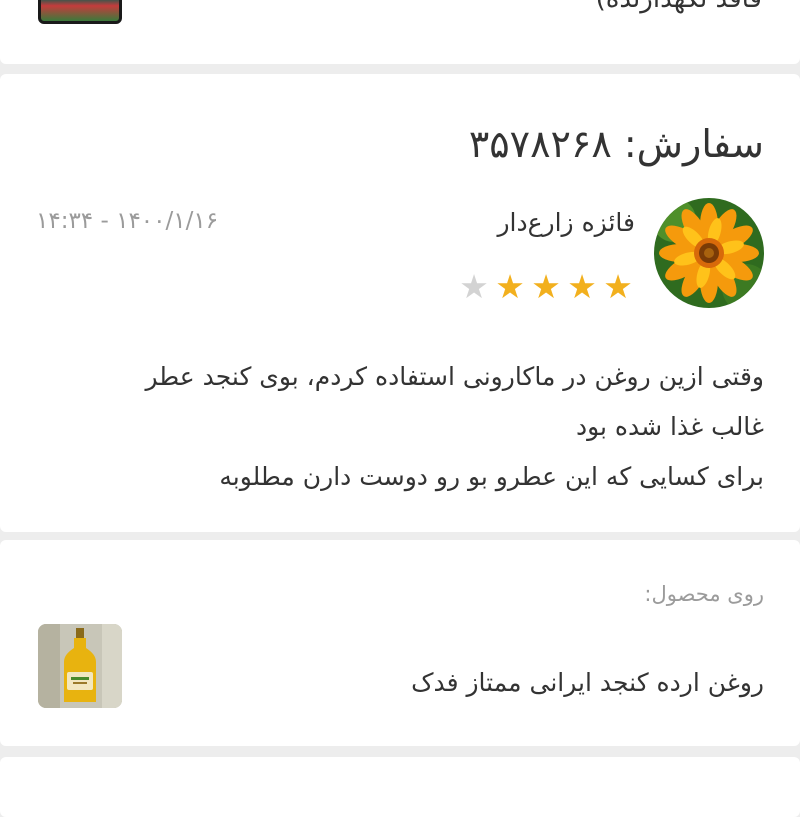 The height and width of the screenshot is (817, 800). I want to click on sunflower-avatar-image, so click(709, 253).